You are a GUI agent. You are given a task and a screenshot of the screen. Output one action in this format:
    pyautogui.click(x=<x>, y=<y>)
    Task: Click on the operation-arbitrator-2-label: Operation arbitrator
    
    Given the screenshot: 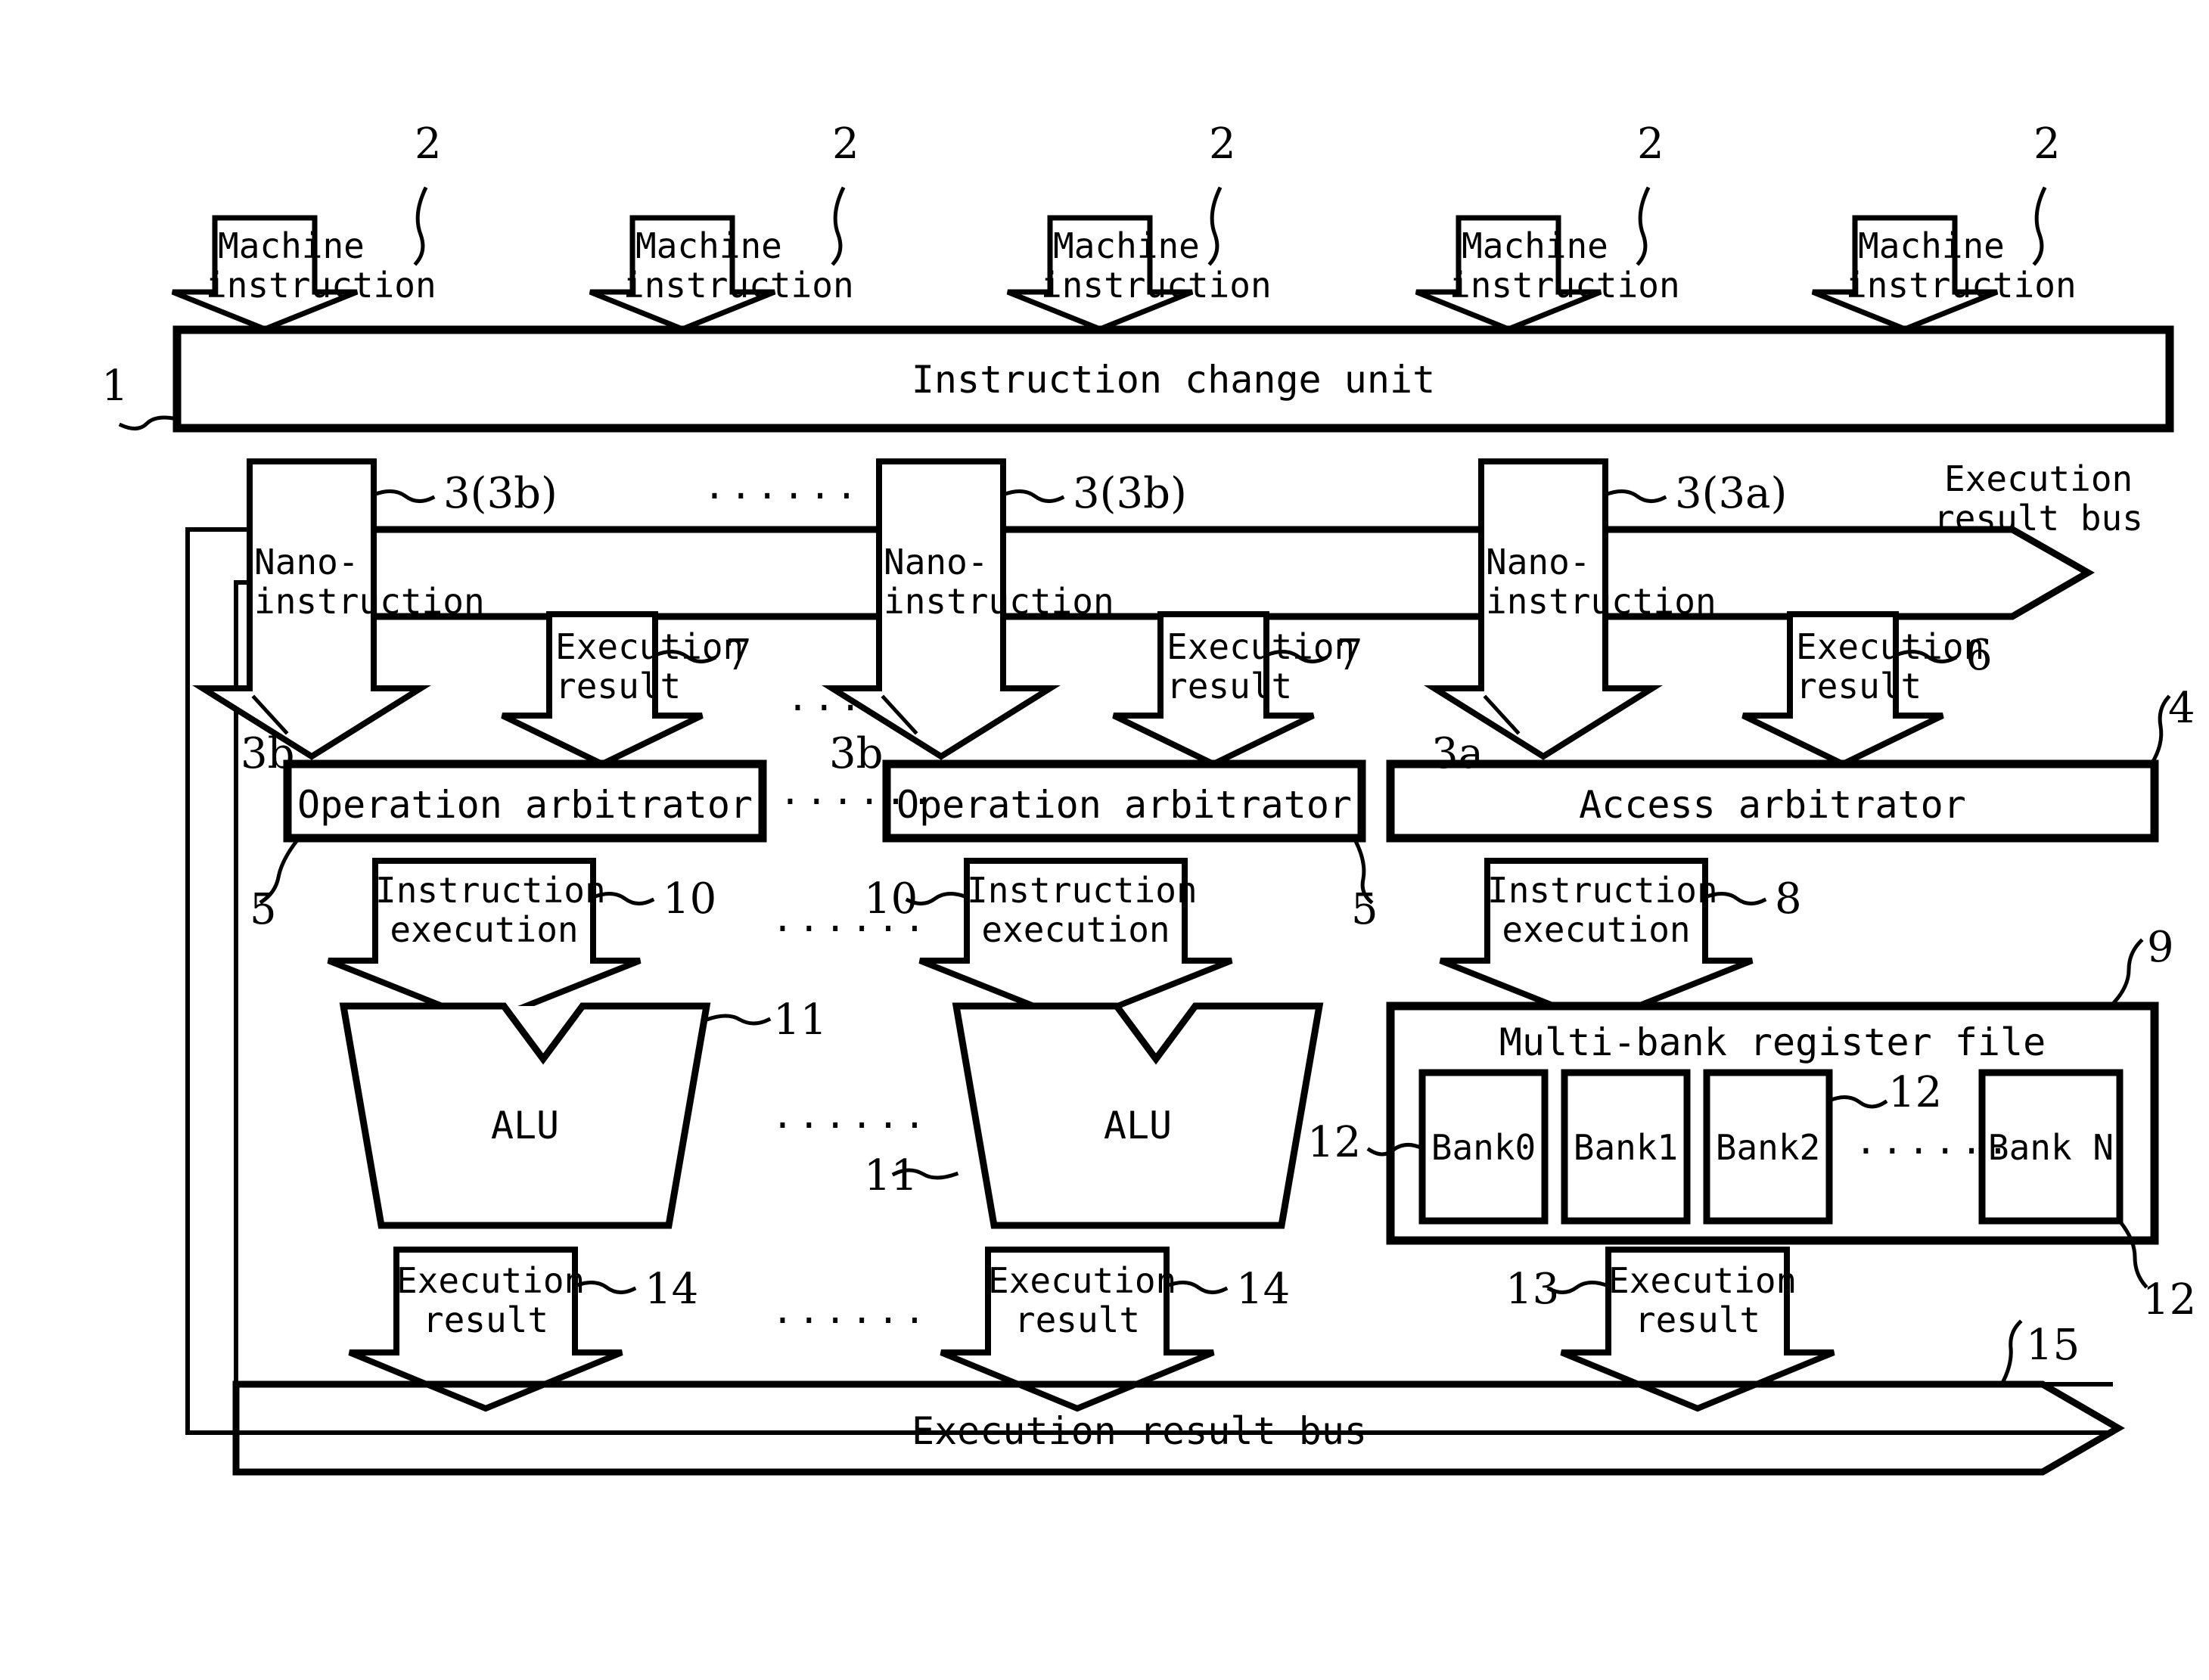 What is the action you would take?
    pyautogui.click(x=1124, y=805)
    